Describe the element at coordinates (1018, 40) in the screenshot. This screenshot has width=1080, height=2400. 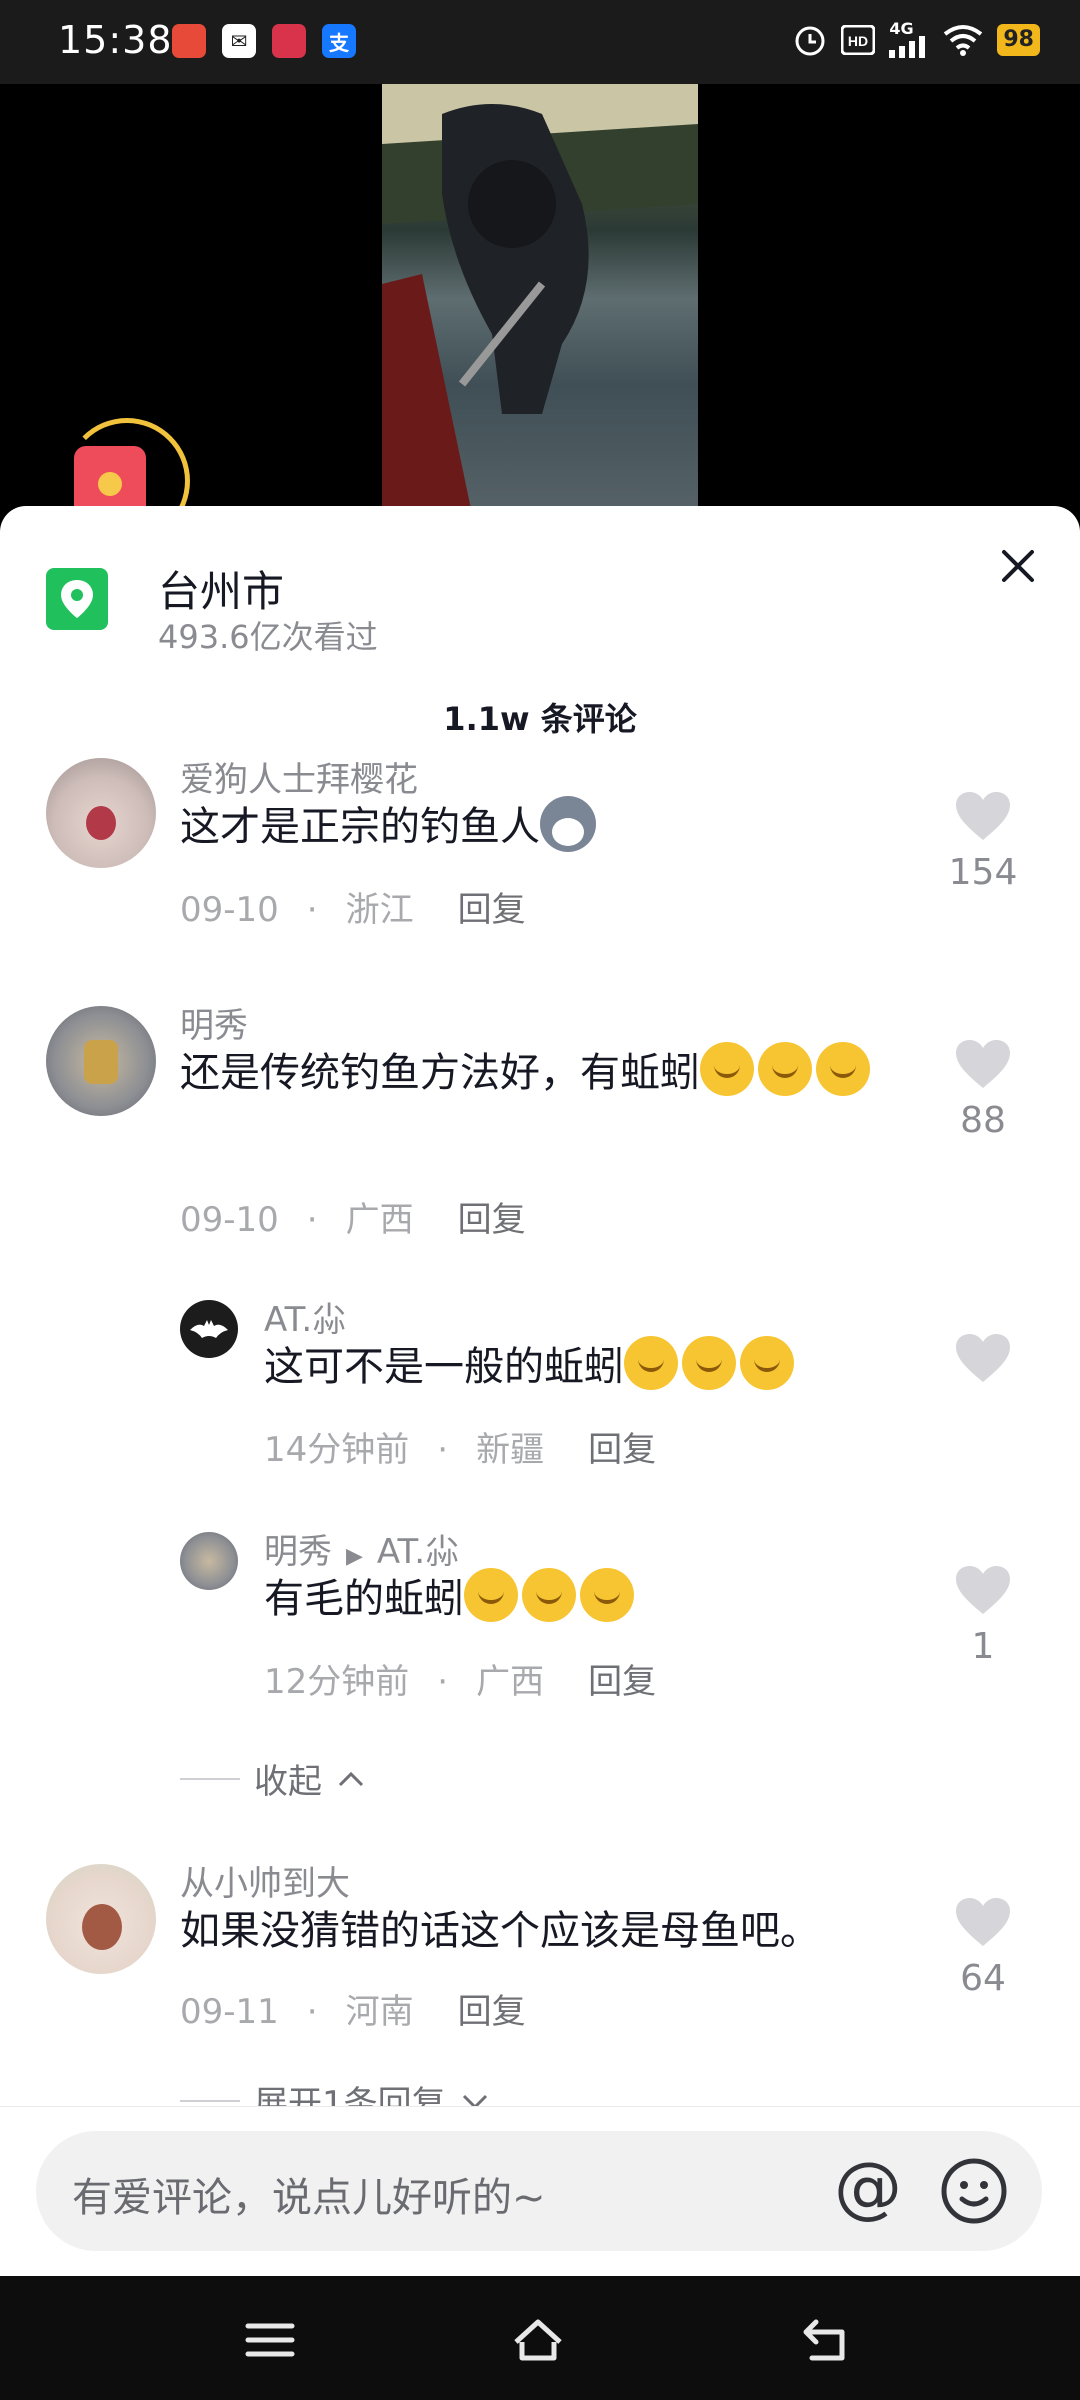
I see `battery-indicator: 98` at that location.